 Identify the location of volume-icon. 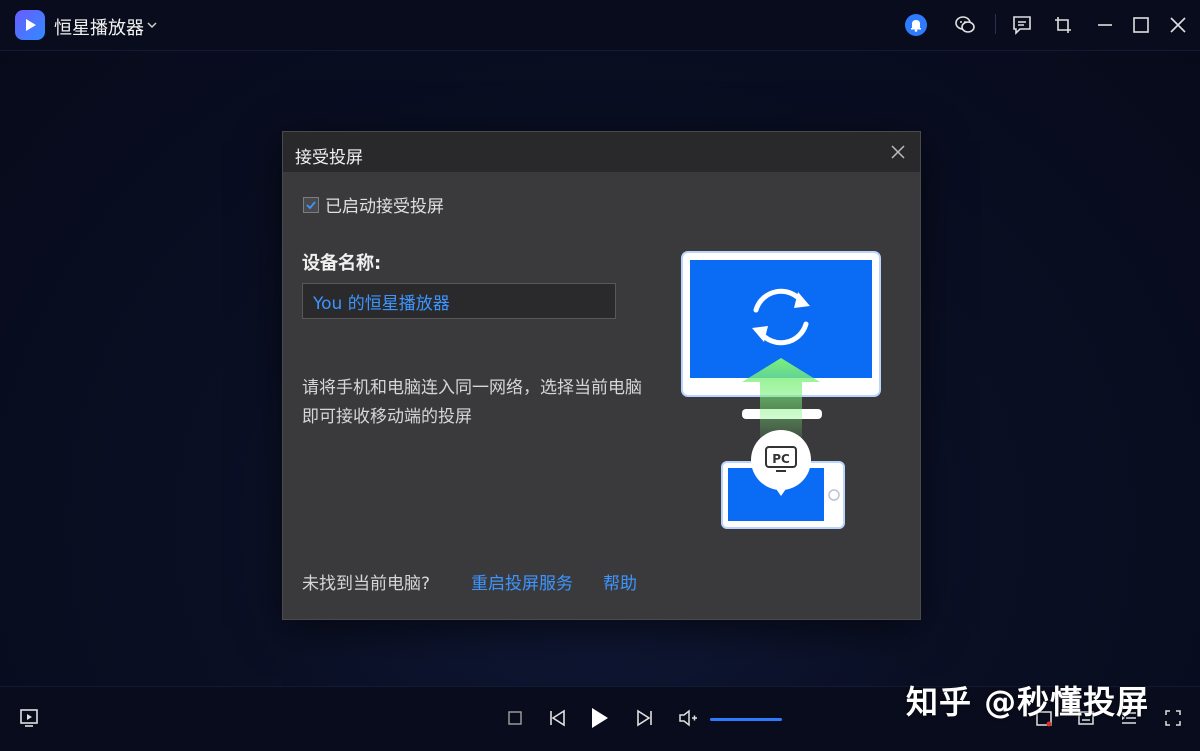
(688, 718).